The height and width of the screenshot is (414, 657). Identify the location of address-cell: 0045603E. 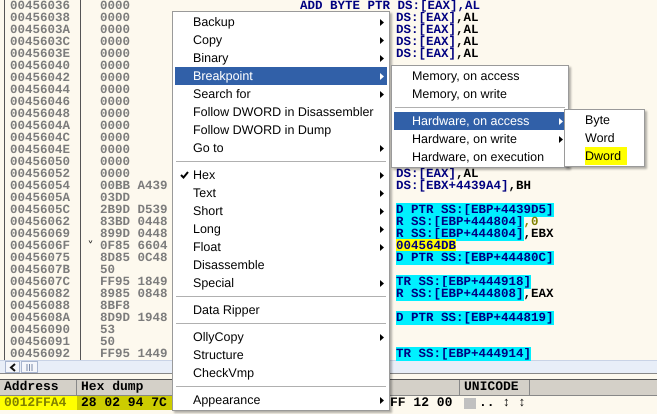
(43, 54).